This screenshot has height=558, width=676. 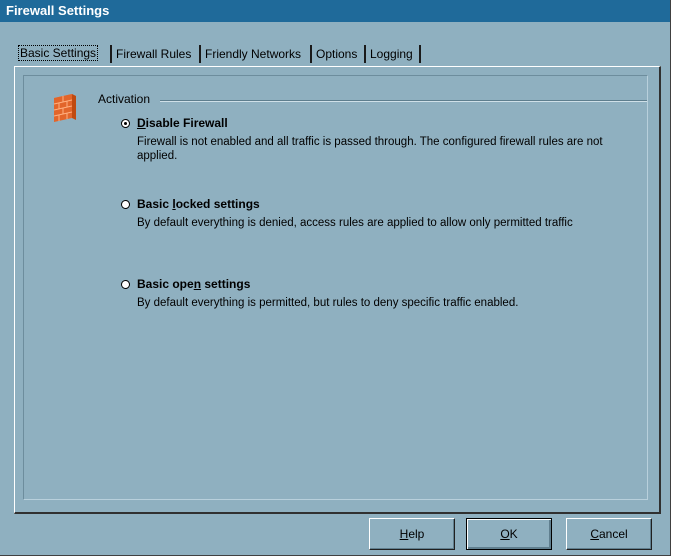 What do you see at coordinates (65, 109) in the screenshot?
I see `brick-wall-icon` at bounding box center [65, 109].